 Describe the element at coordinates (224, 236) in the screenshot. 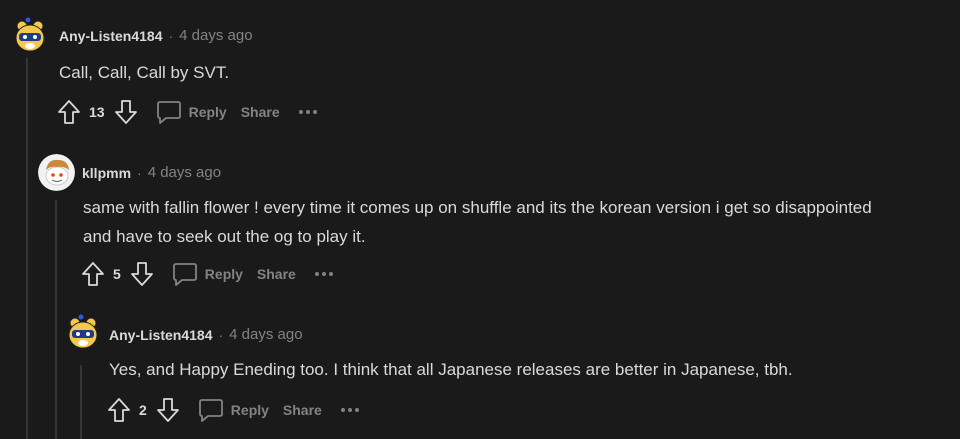

I see `comment-body-line: and have to seek out the og to play it.` at that location.